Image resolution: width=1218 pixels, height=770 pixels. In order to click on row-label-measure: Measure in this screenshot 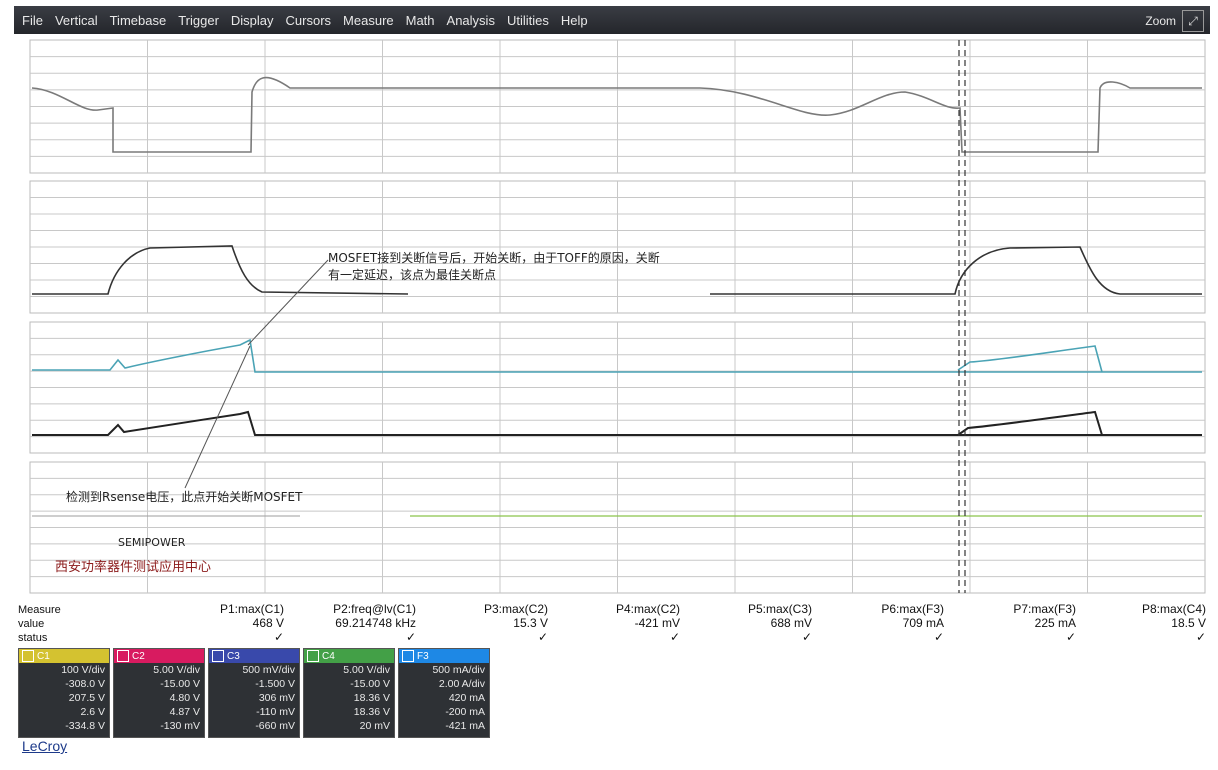, I will do `click(39, 610)`.